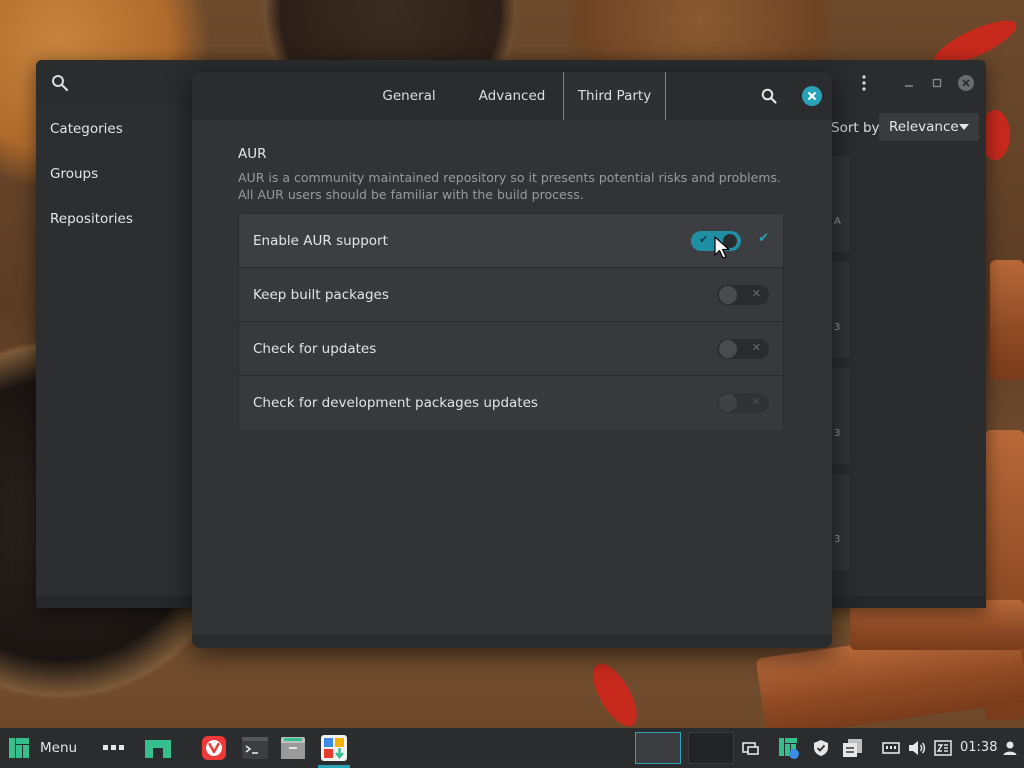  What do you see at coordinates (114, 748) in the screenshot?
I see `apps-grid-icon` at bounding box center [114, 748].